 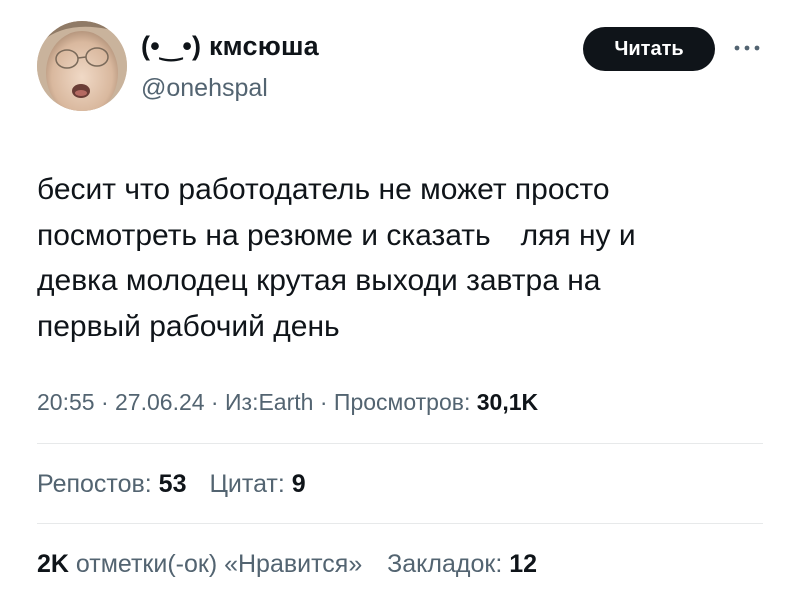 I want to click on tweet-text-segment: посмотреть на резюме и сказать, so click(x=264, y=235).